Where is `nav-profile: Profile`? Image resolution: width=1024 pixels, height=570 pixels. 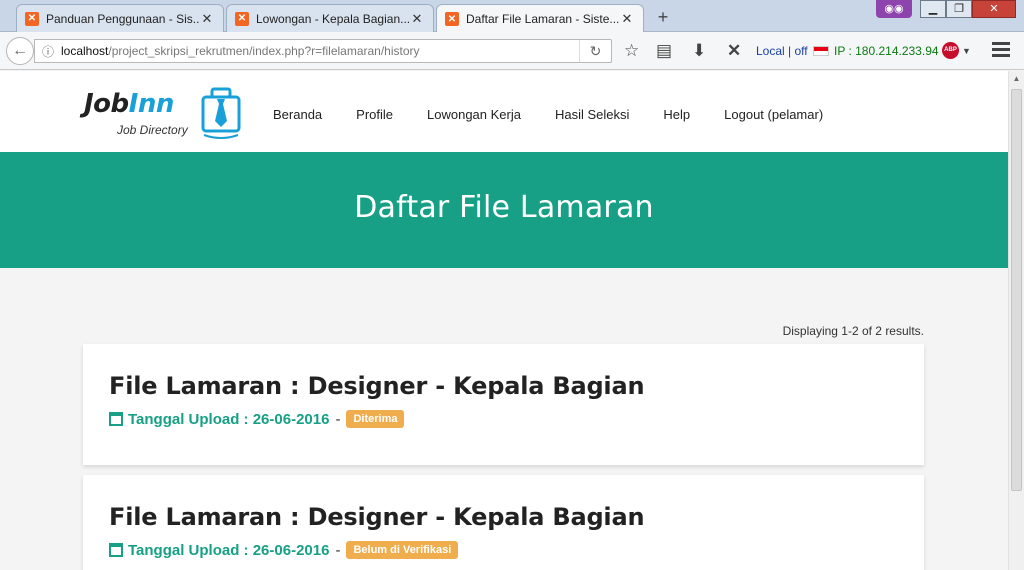 nav-profile: Profile is located at coordinates (374, 114).